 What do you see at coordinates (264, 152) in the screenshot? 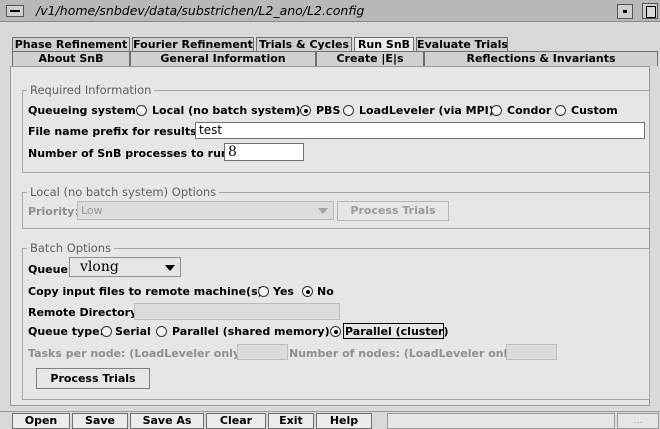
I see `processes-input: 8` at bounding box center [264, 152].